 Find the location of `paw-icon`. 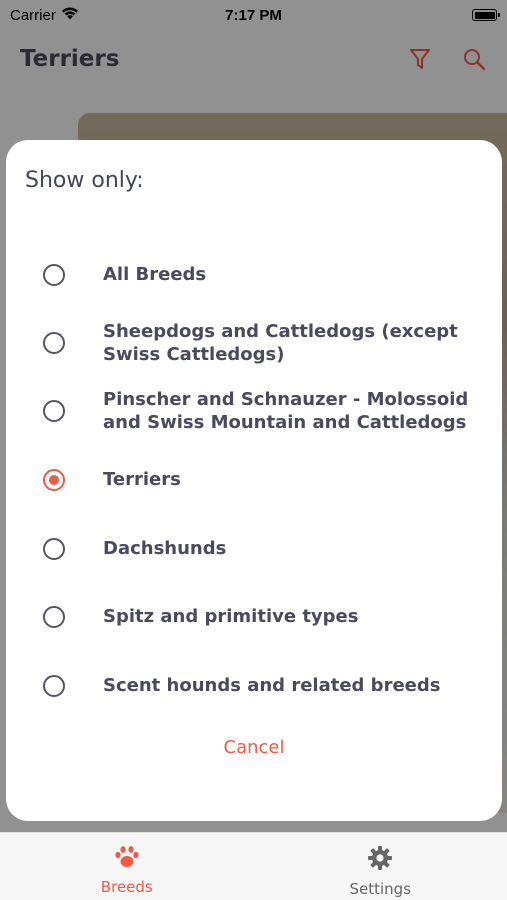

paw-icon is located at coordinates (127, 859).